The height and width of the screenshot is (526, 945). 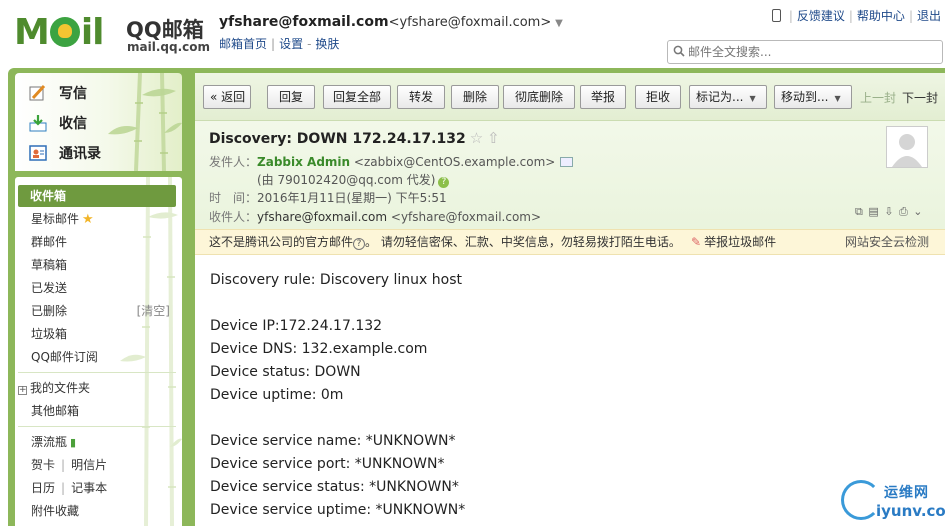 What do you see at coordinates (603, 97) in the screenshot?
I see `report-button: 举报` at bounding box center [603, 97].